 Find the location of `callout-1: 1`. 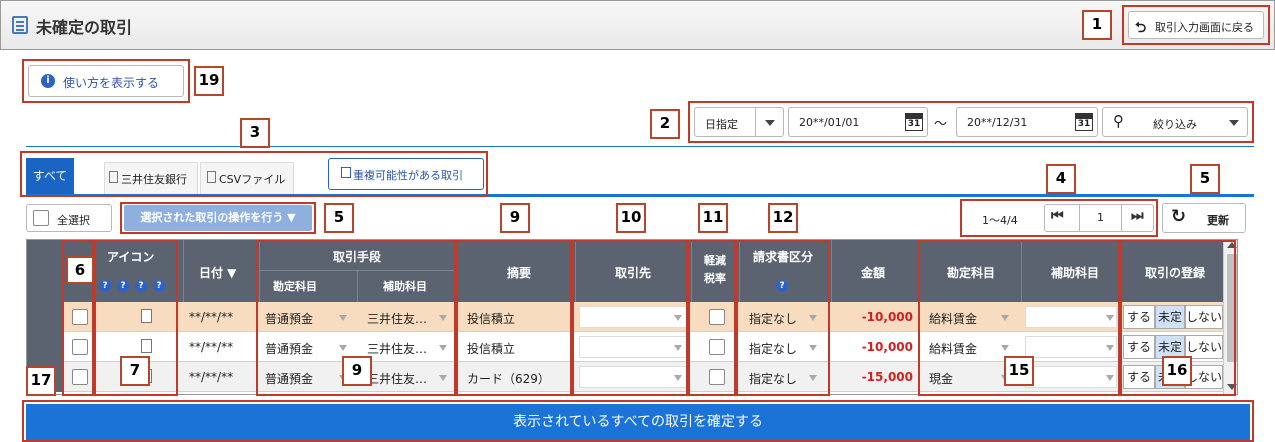

callout-1: 1 is located at coordinates (1097, 25).